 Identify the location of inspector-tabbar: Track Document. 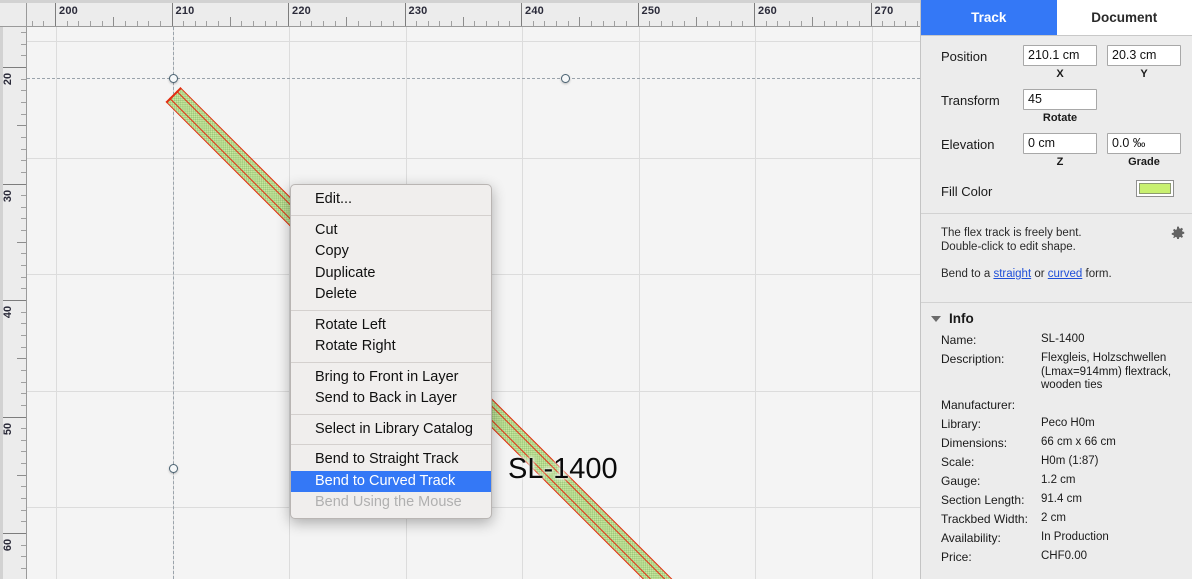
(1056, 18).